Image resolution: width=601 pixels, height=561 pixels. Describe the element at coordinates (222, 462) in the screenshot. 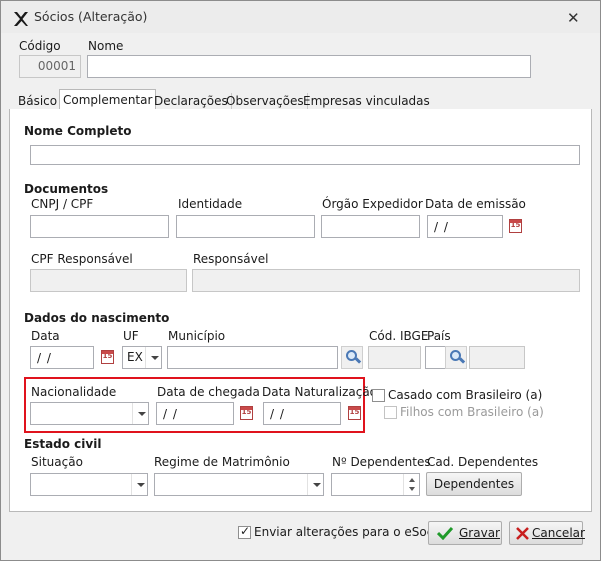

I see `regime-matrimonio-label: Regime de Matrimônio` at that location.